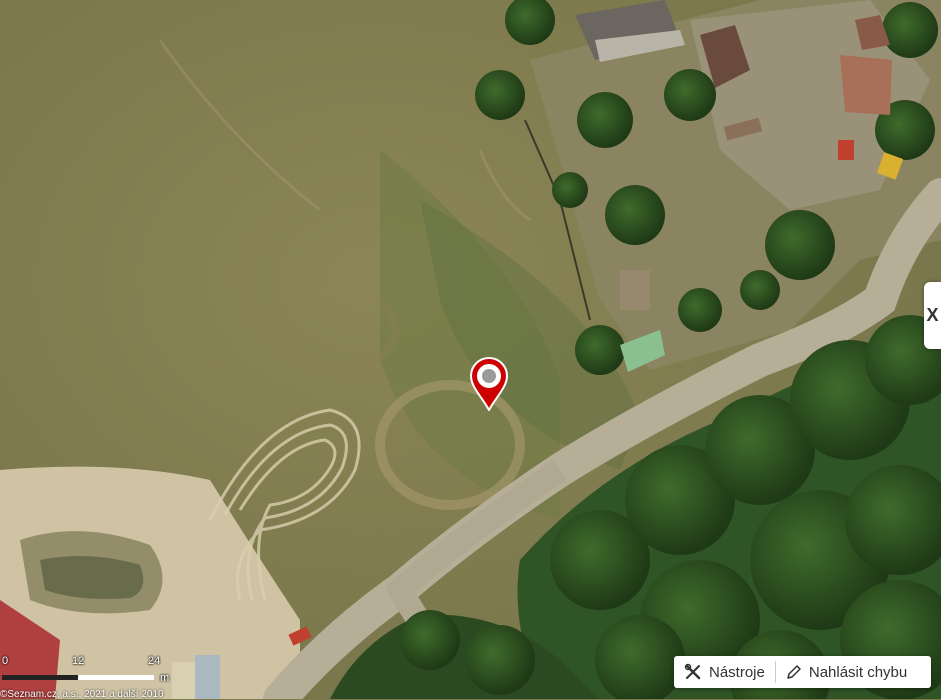 The width and height of the screenshot is (941, 700). I want to click on tools-label: Nástroje, so click(737, 672).